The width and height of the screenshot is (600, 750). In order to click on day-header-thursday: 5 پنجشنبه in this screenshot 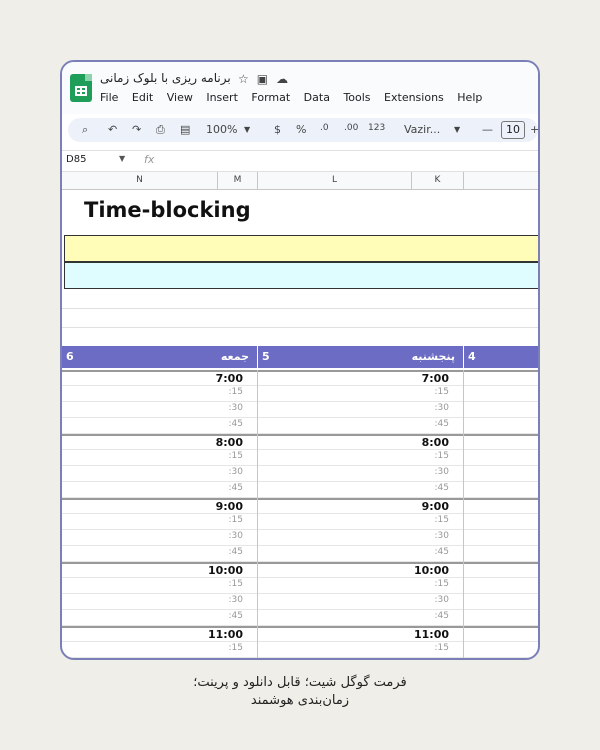, I will do `click(361, 357)`.